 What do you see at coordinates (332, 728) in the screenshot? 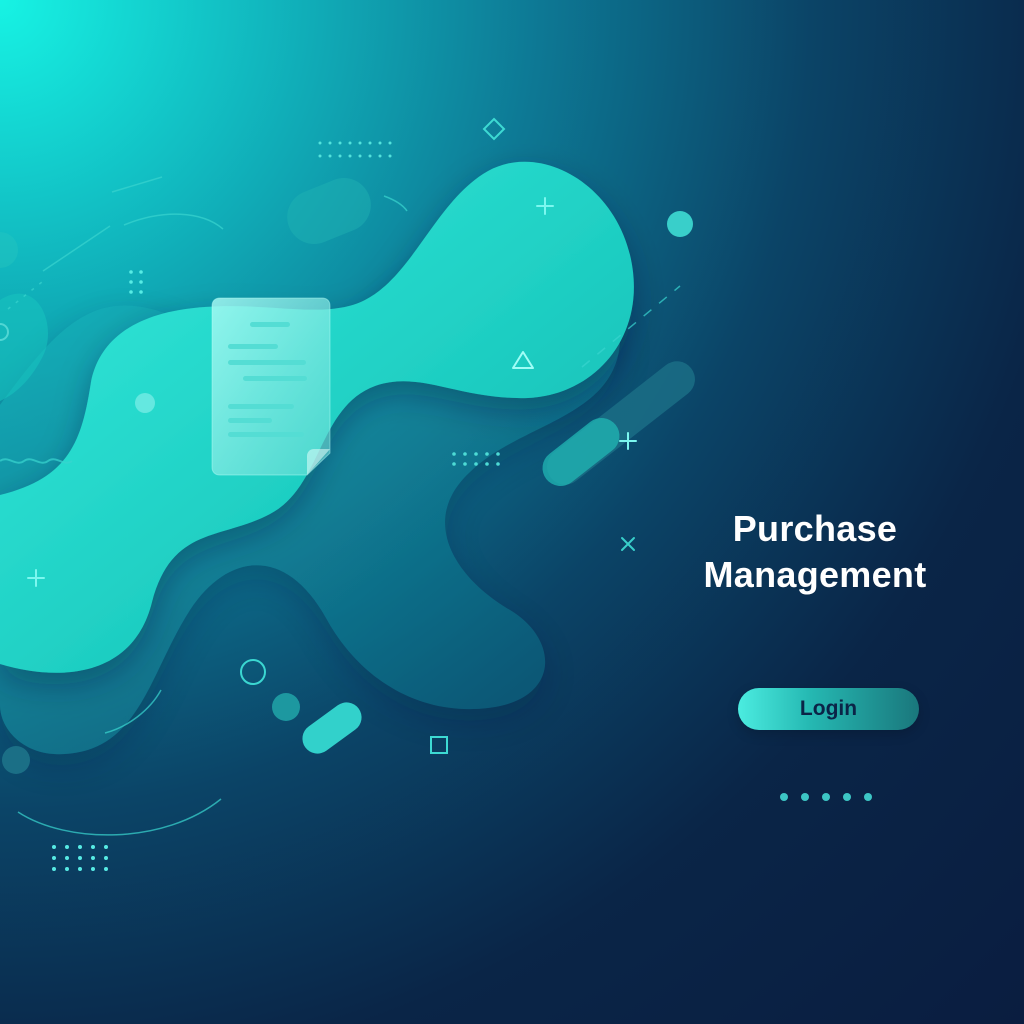
I see `small-pill-bottom` at bounding box center [332, 728].